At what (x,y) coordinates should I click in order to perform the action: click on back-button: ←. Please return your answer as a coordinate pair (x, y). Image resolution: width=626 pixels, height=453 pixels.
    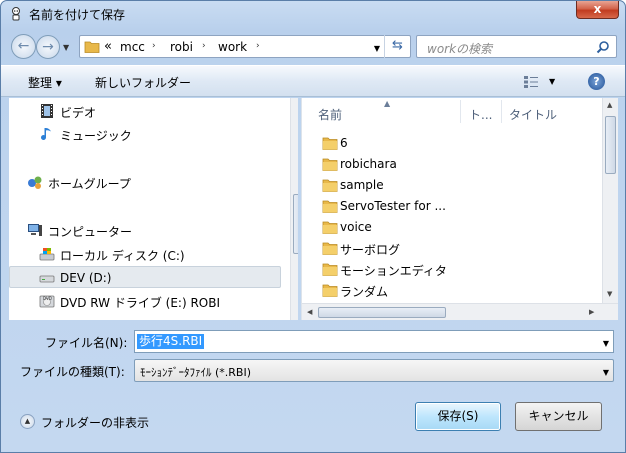
    Looking at the image, I should click on (23, 46).